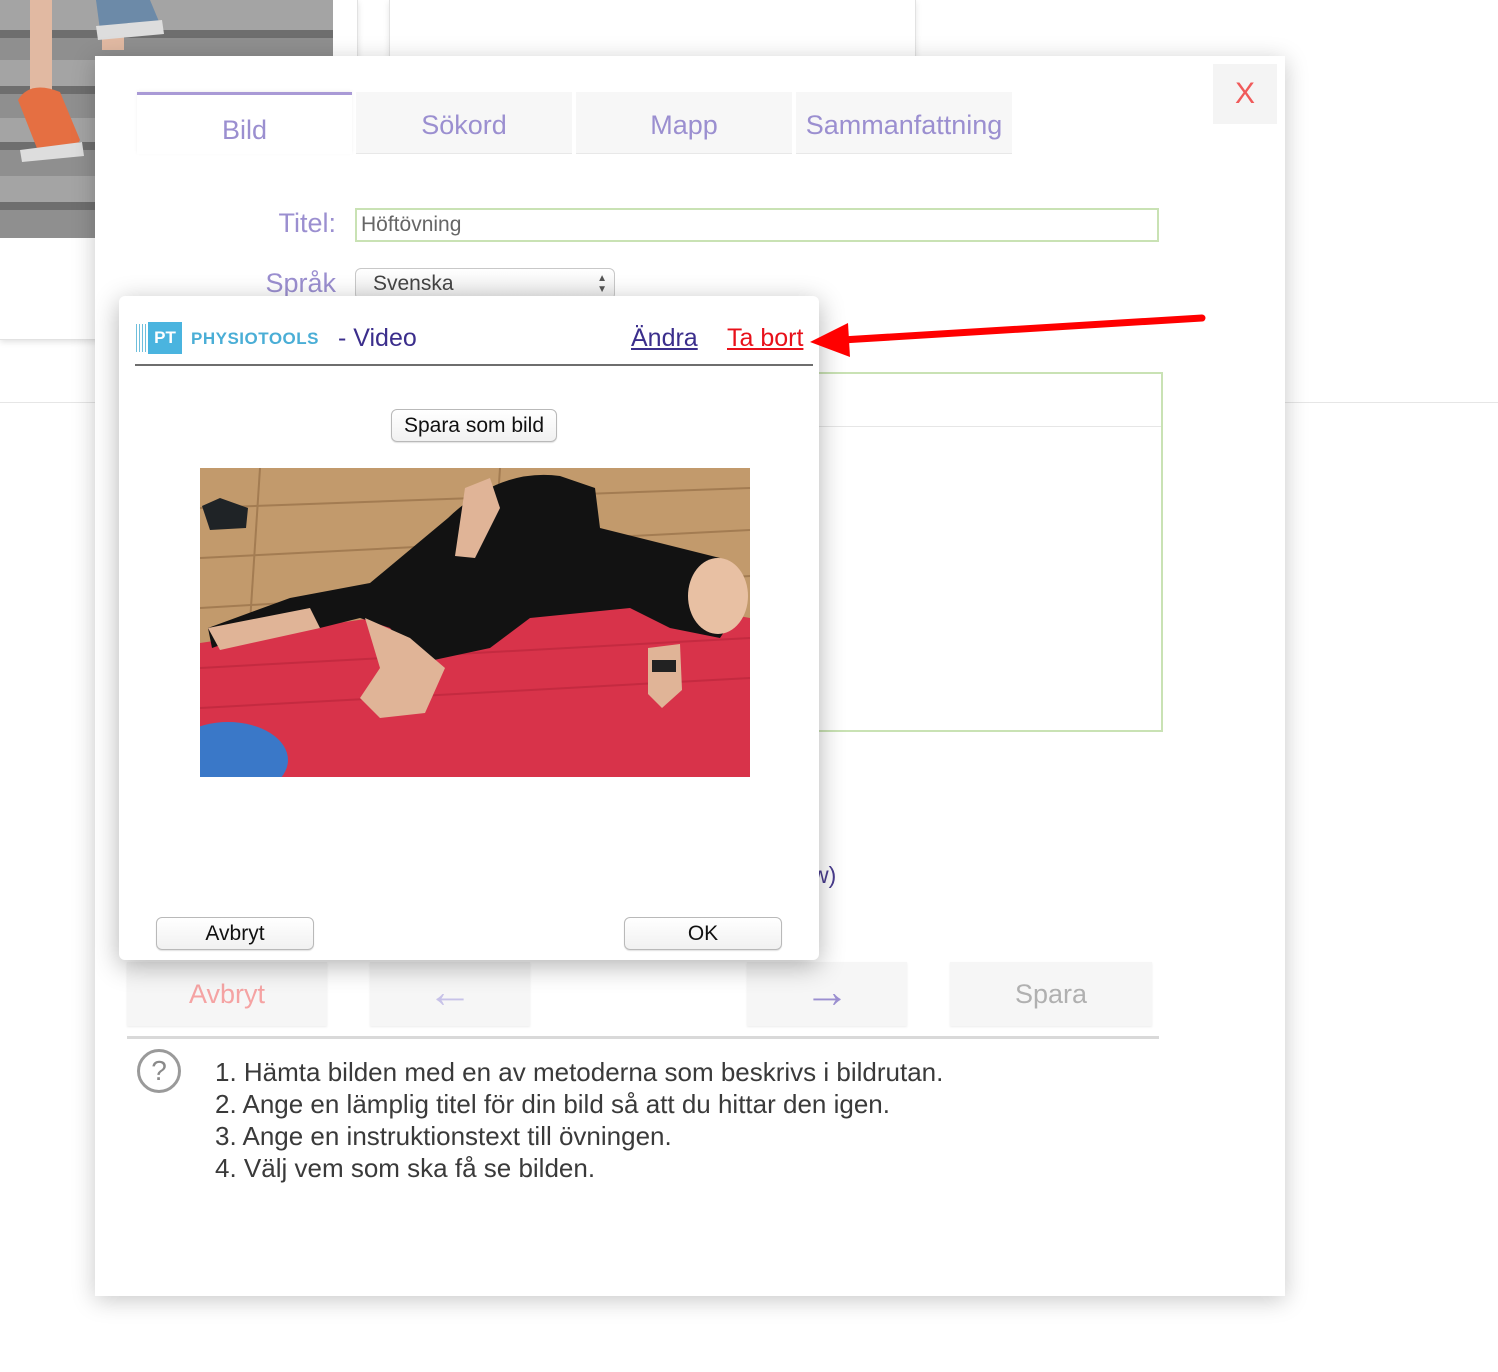 The height and width of the screenshot is (1372, 1498). I want to click on modal-header-divider, so click(474, 365).